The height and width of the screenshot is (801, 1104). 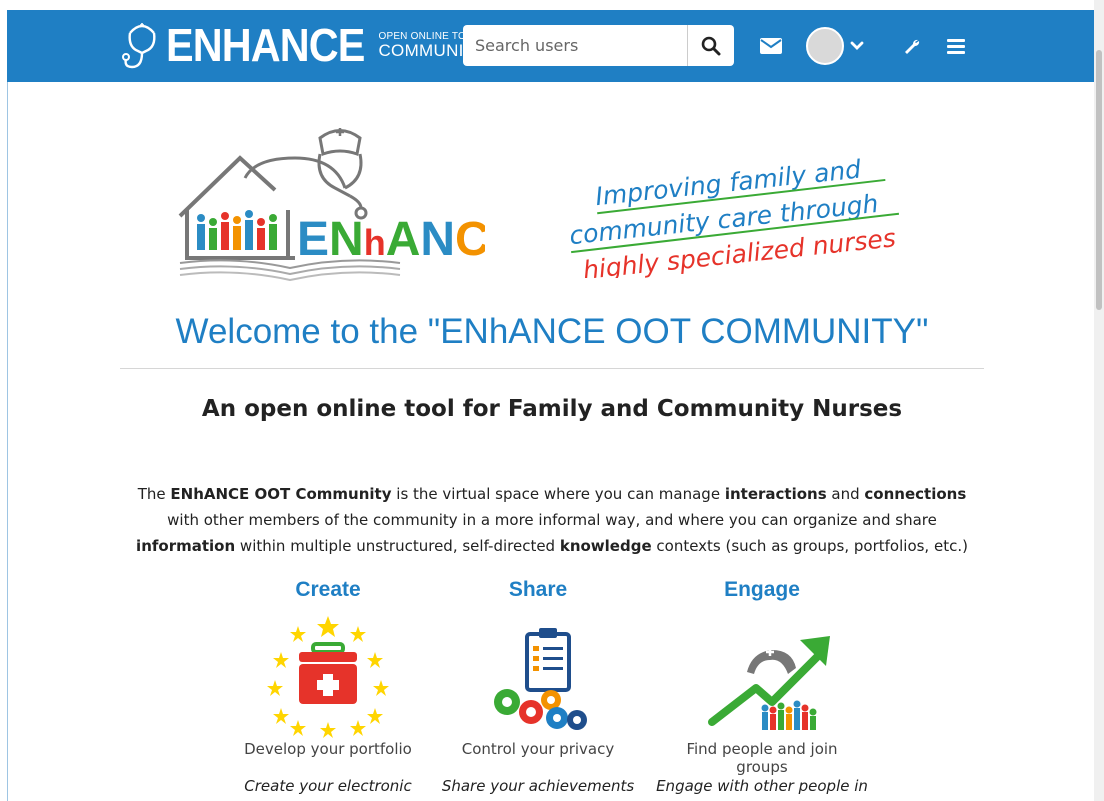 What do you see at coordinates (845, 494) in the screenshot?
I see `intro-text: and` at bounding box center [845, 494].